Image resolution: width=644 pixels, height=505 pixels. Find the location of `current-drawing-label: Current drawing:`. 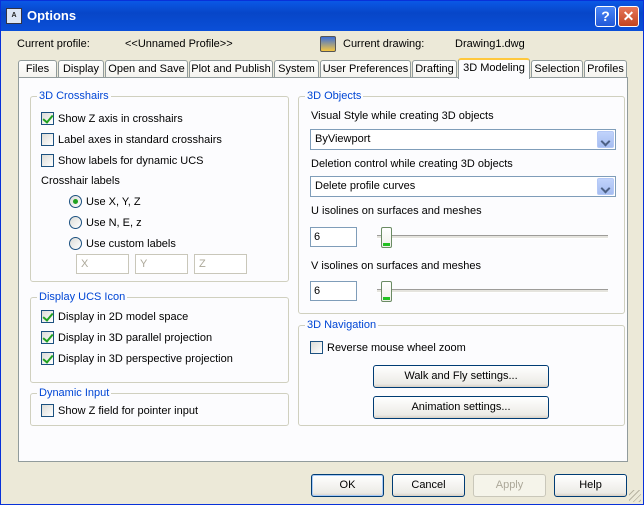

current-drawing-label: Current drawing: is located at coordinates (384, 44).